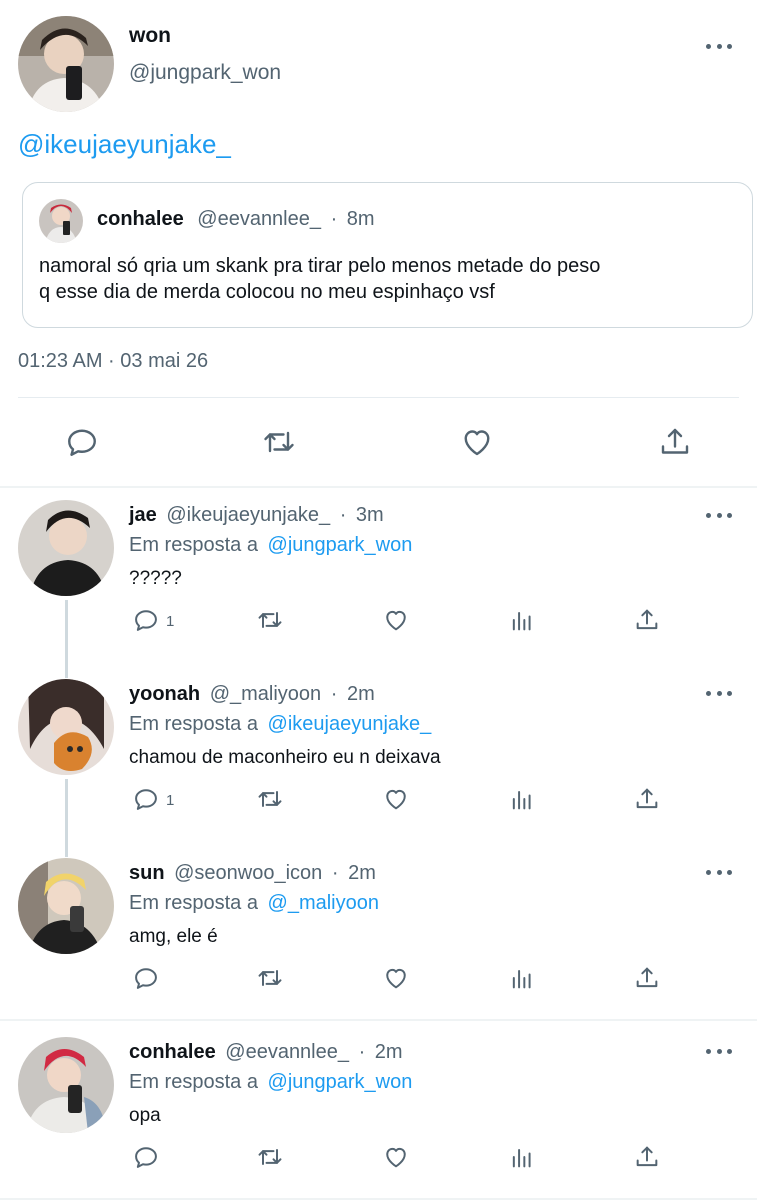  I want to click on author-name: won, so click(150, 36).